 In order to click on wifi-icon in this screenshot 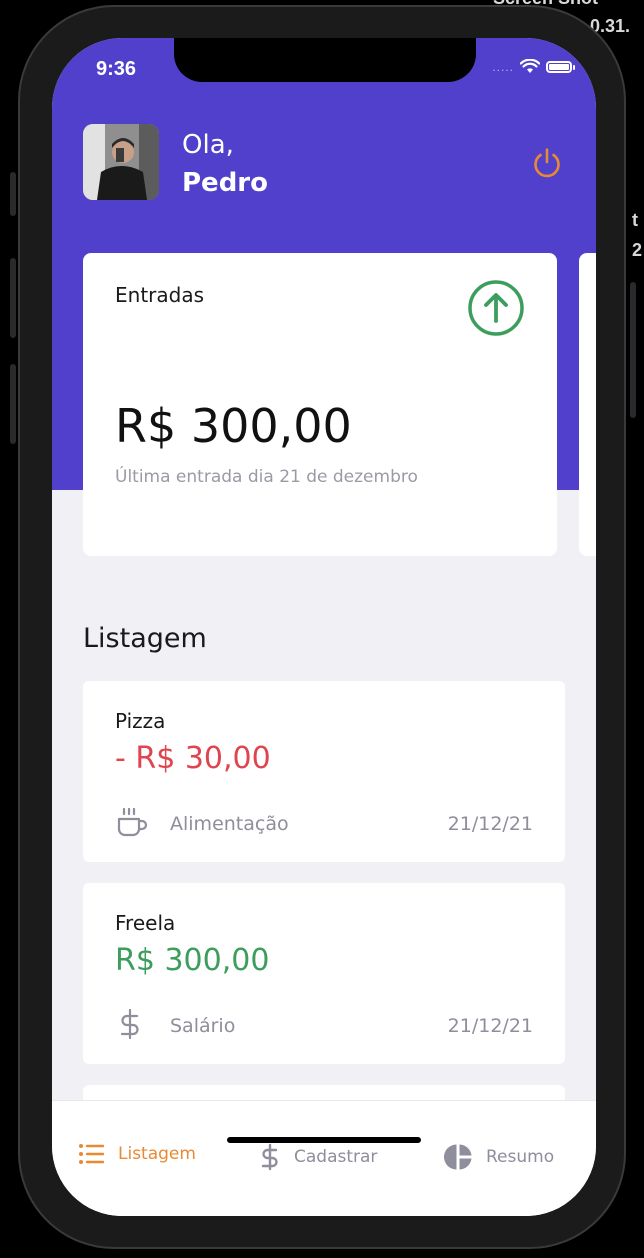, I will do `click(530, 66)`.